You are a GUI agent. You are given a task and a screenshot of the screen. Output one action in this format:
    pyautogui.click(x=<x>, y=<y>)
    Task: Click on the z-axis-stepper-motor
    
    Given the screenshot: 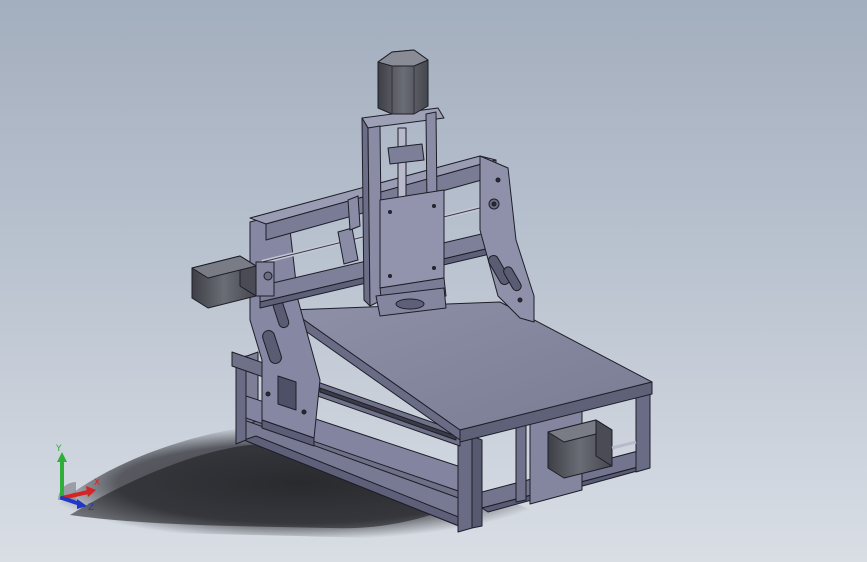 What is the action you would take?
    pyautogui.click(x=403, y=82)
    